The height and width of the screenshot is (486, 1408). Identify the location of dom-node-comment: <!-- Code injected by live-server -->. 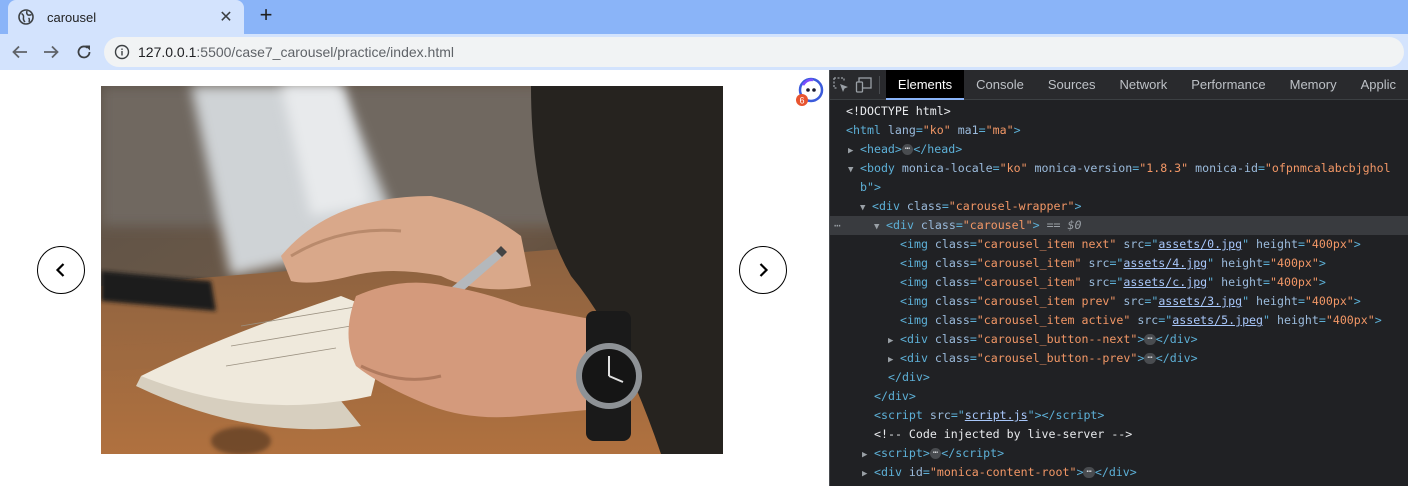
(1119, 434).